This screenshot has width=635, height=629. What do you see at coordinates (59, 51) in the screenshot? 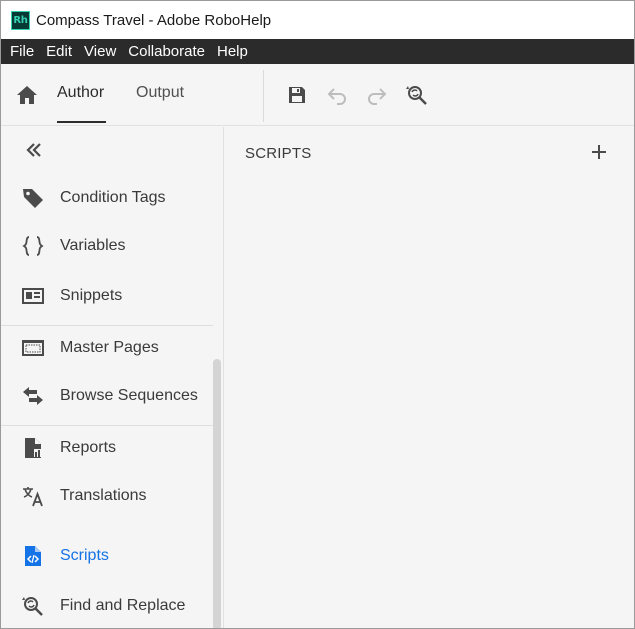
I see `menu-edit: Edit` at bounding box center [59, 51].